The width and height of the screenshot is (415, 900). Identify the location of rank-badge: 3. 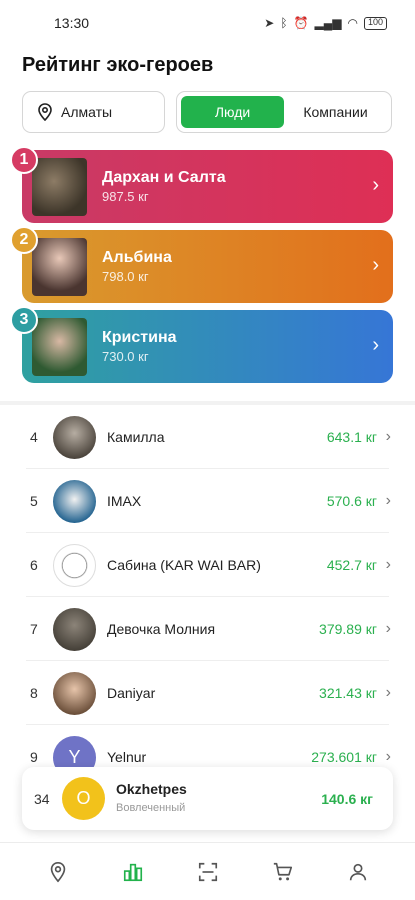
(24, 320).